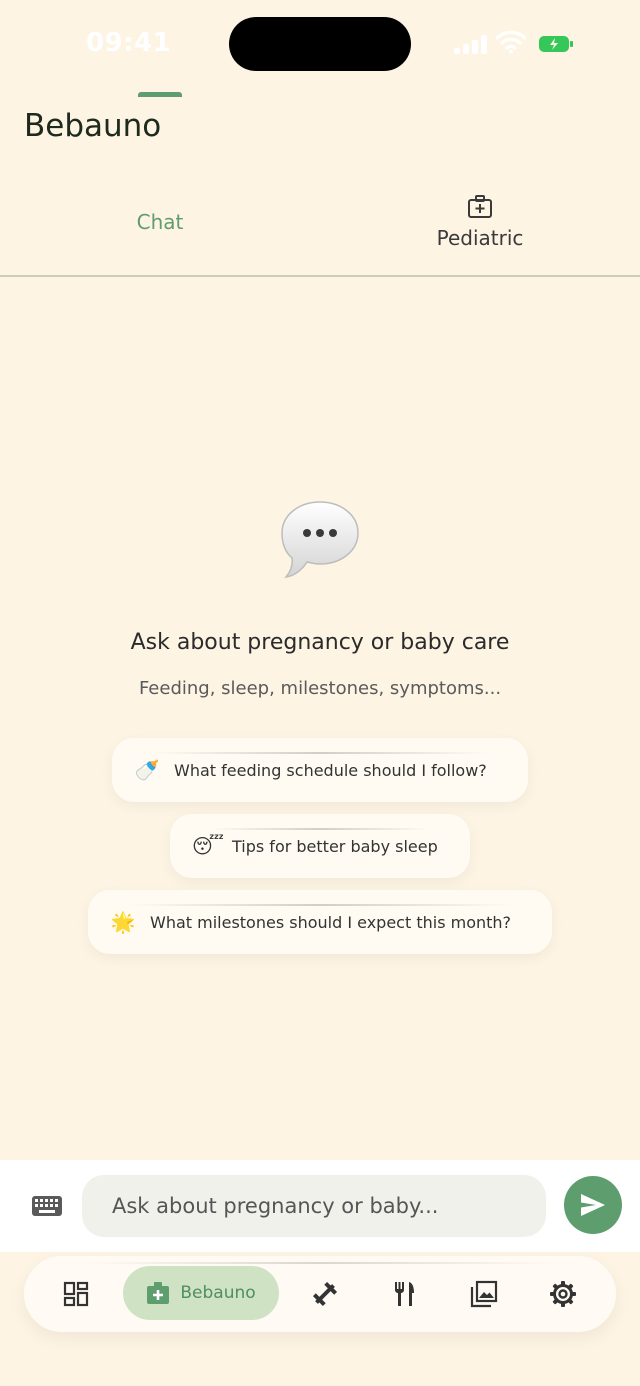 The width and height of the screenshot is (640, 1386). I want to click on nav-fitness, so click(325, 1294).